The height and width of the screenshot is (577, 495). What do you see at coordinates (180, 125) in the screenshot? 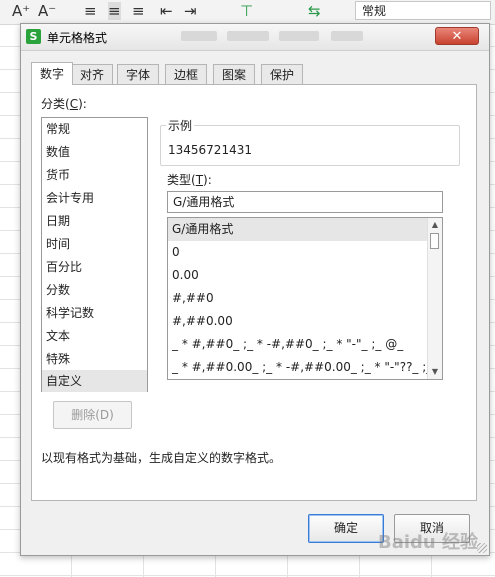
I see `sample-label: 示例` at bounding box center [180, 125].